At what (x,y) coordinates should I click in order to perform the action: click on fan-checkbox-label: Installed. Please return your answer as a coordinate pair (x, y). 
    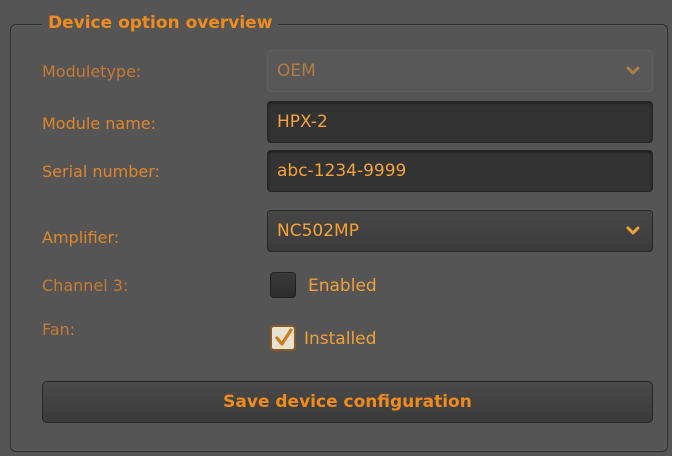
    Looking at the image, I should click on (340, 339).